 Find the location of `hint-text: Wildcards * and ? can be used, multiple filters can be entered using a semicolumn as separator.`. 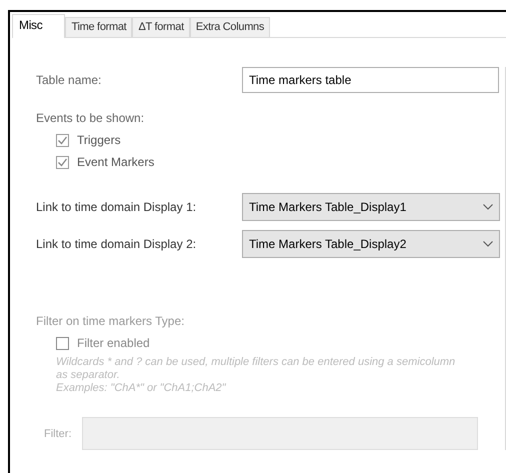

hint-text: Wildcards * and ? can be used, multiple filters can be entered using a semicolumn as separator. is located at coordinates (256, 369).